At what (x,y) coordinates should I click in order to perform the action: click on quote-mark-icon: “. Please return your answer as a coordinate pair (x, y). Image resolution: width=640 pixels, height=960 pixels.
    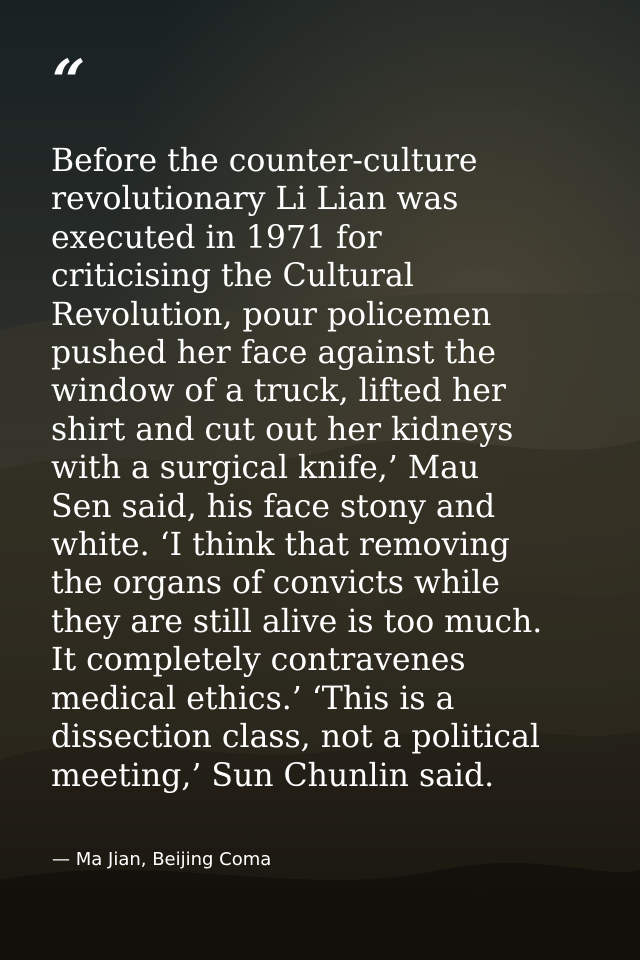
    Looking at the image, I should click on (68, 81).